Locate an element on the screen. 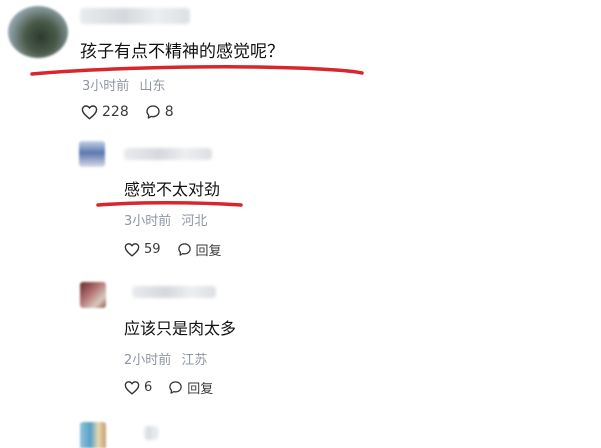  reply-count: 8 is located at coordinates (169, 112).